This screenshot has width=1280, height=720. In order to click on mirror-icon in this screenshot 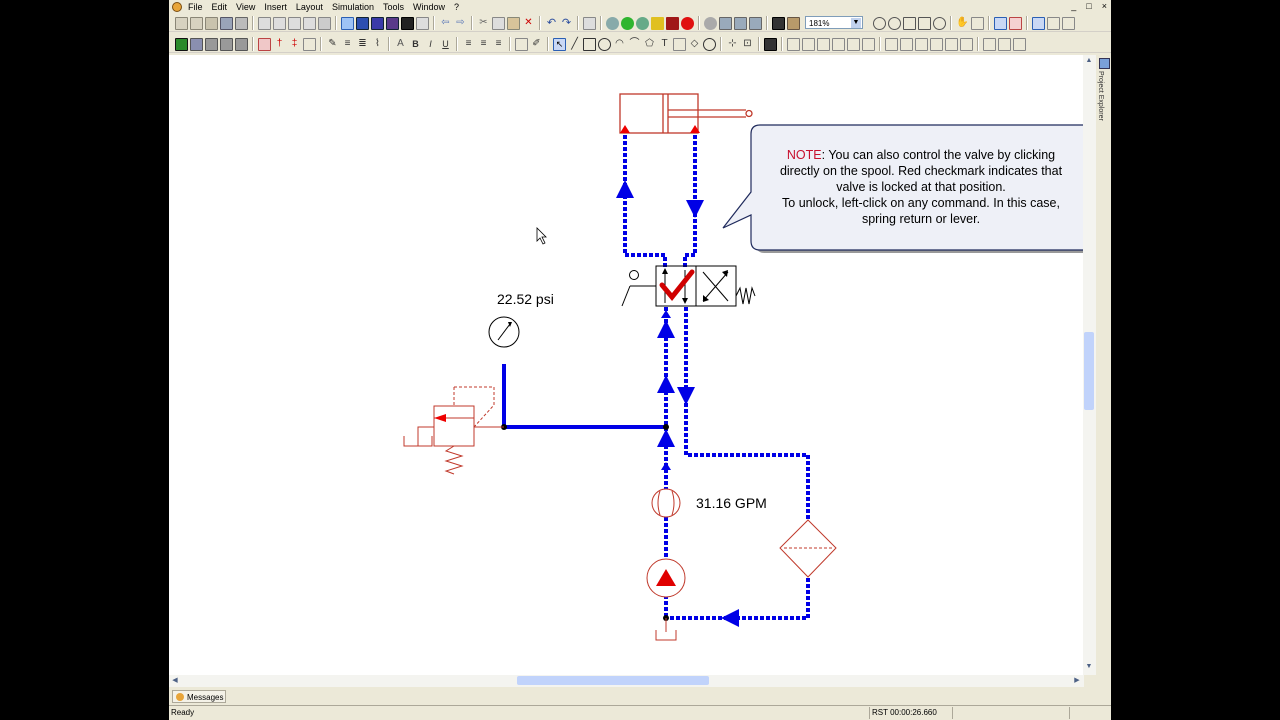, I will do `click(838, 44)`.